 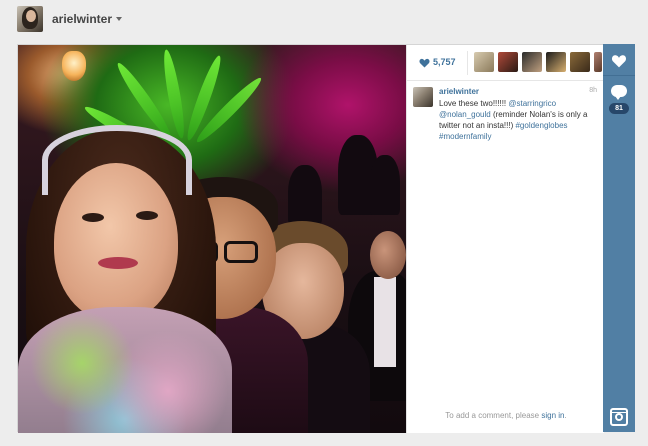 I want to click on likes-count: 5,757, so click(x=444, y=62).